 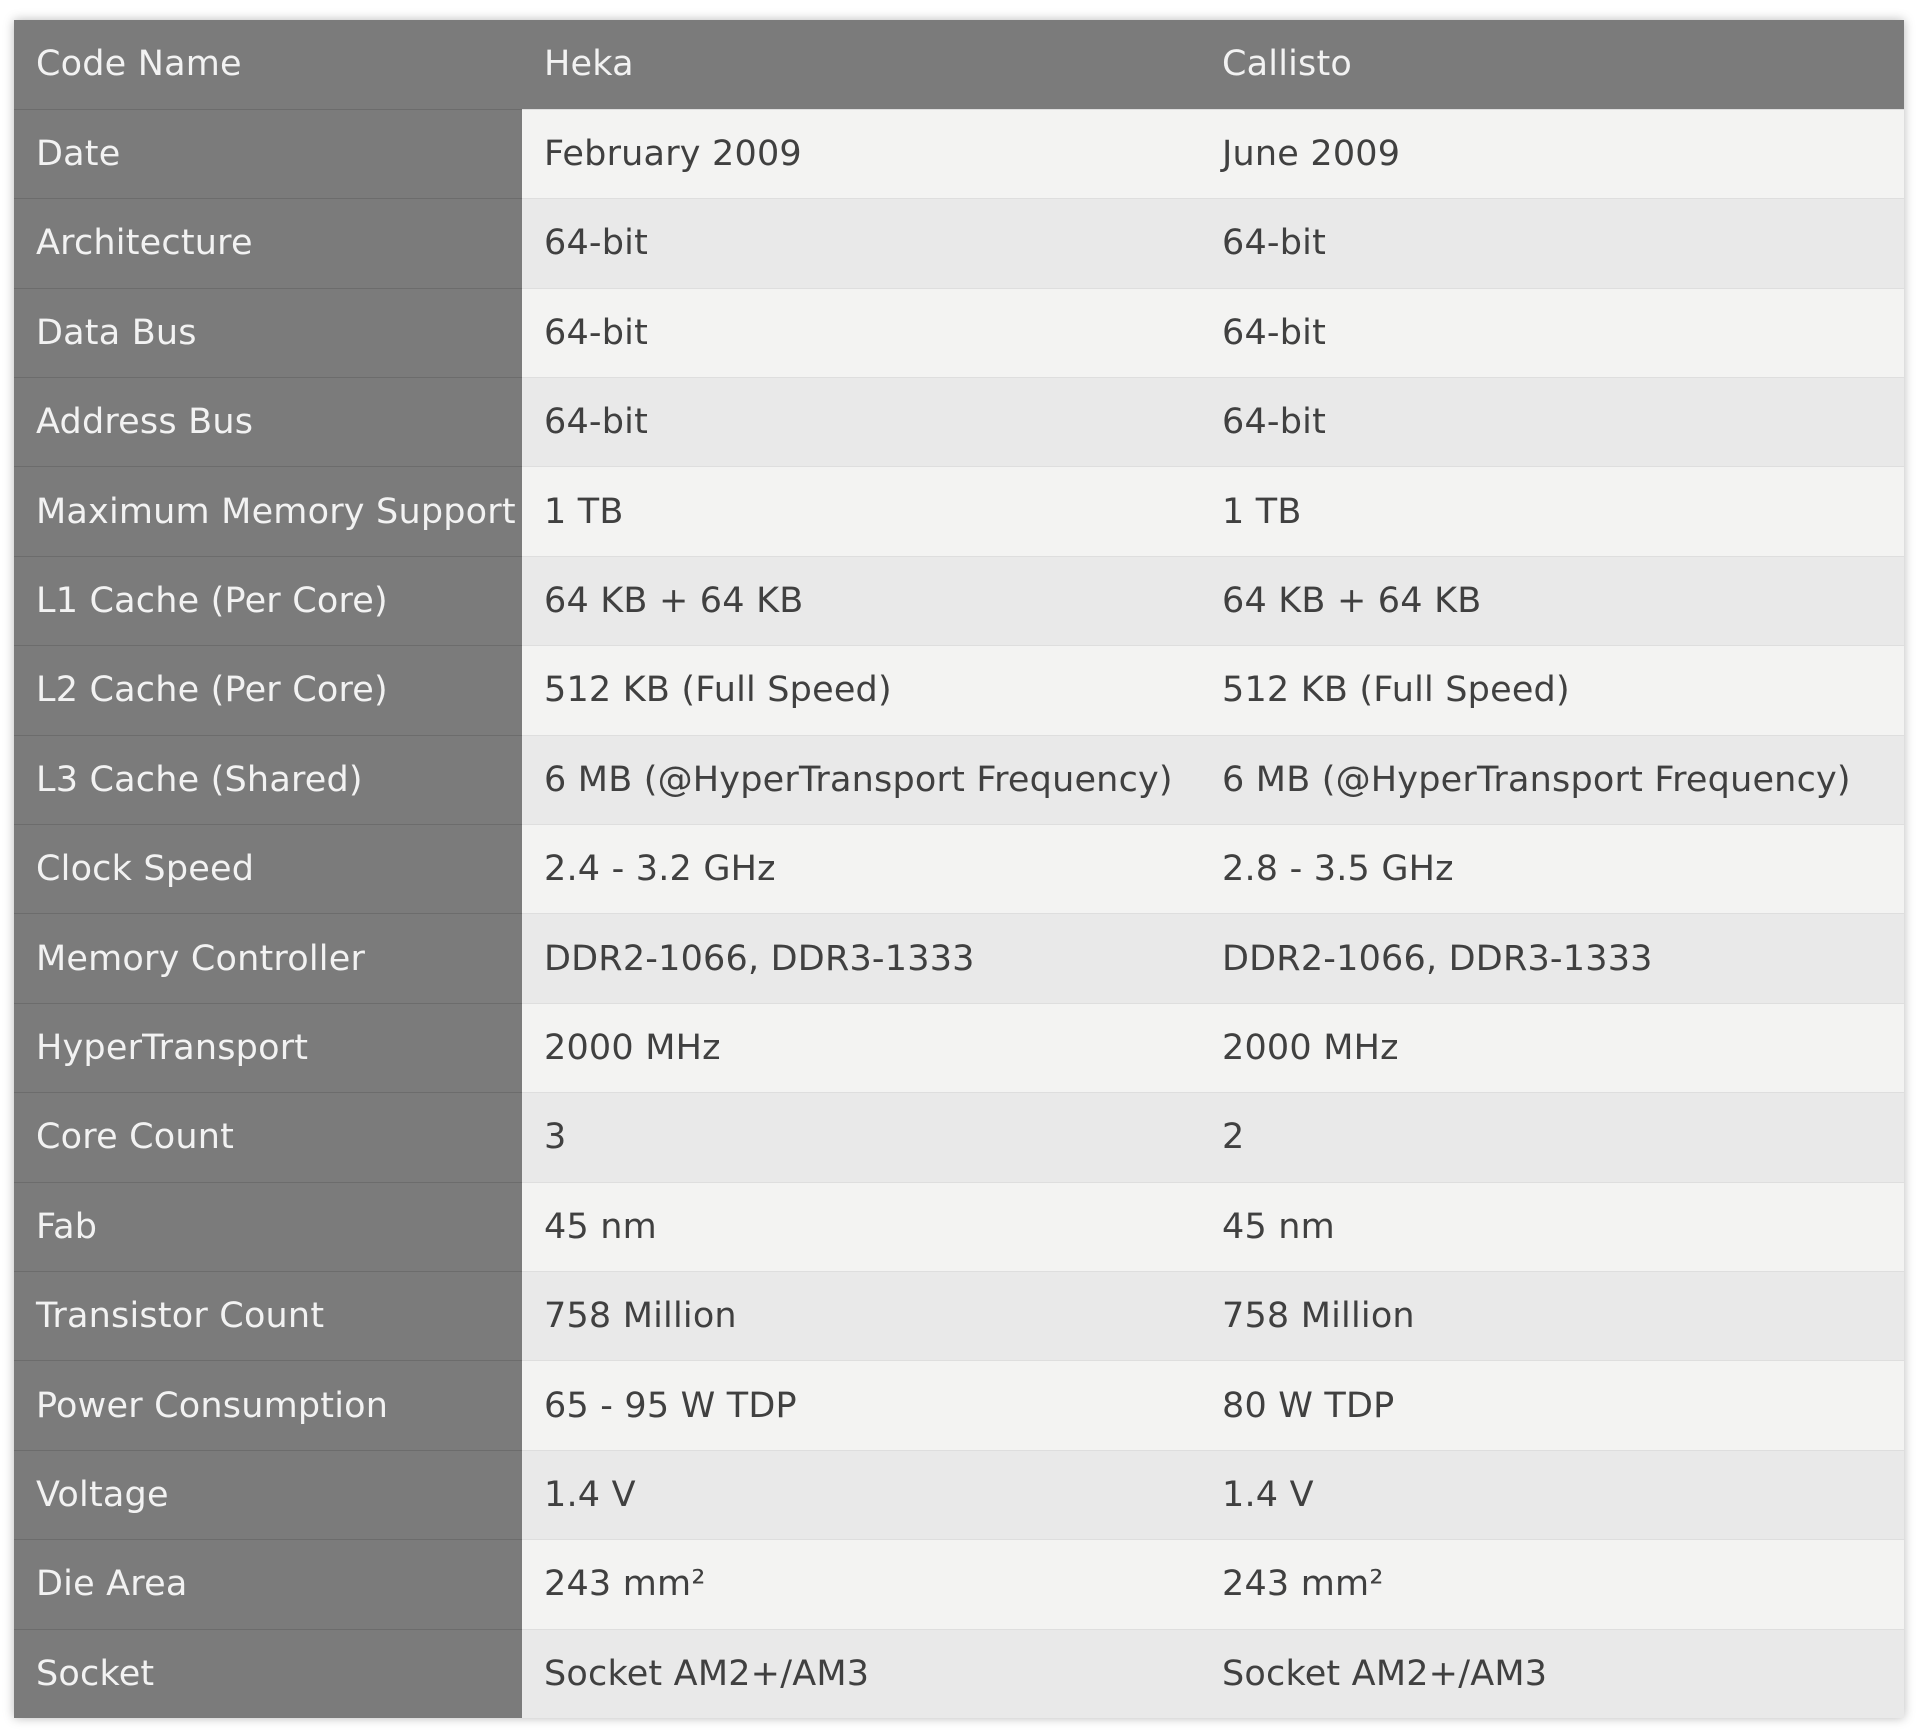 I want to click on heka-value: 64 KB + 64 KB, so click(x=861, y=600).